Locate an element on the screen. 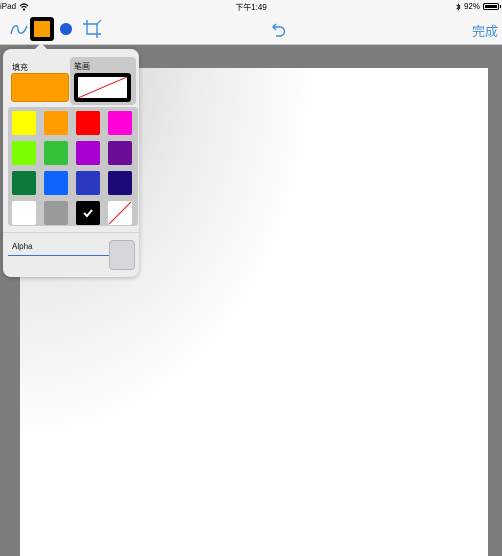 This screenshot has width=502, height=556. alpha-slider-track is located at coordinates (60, 255).